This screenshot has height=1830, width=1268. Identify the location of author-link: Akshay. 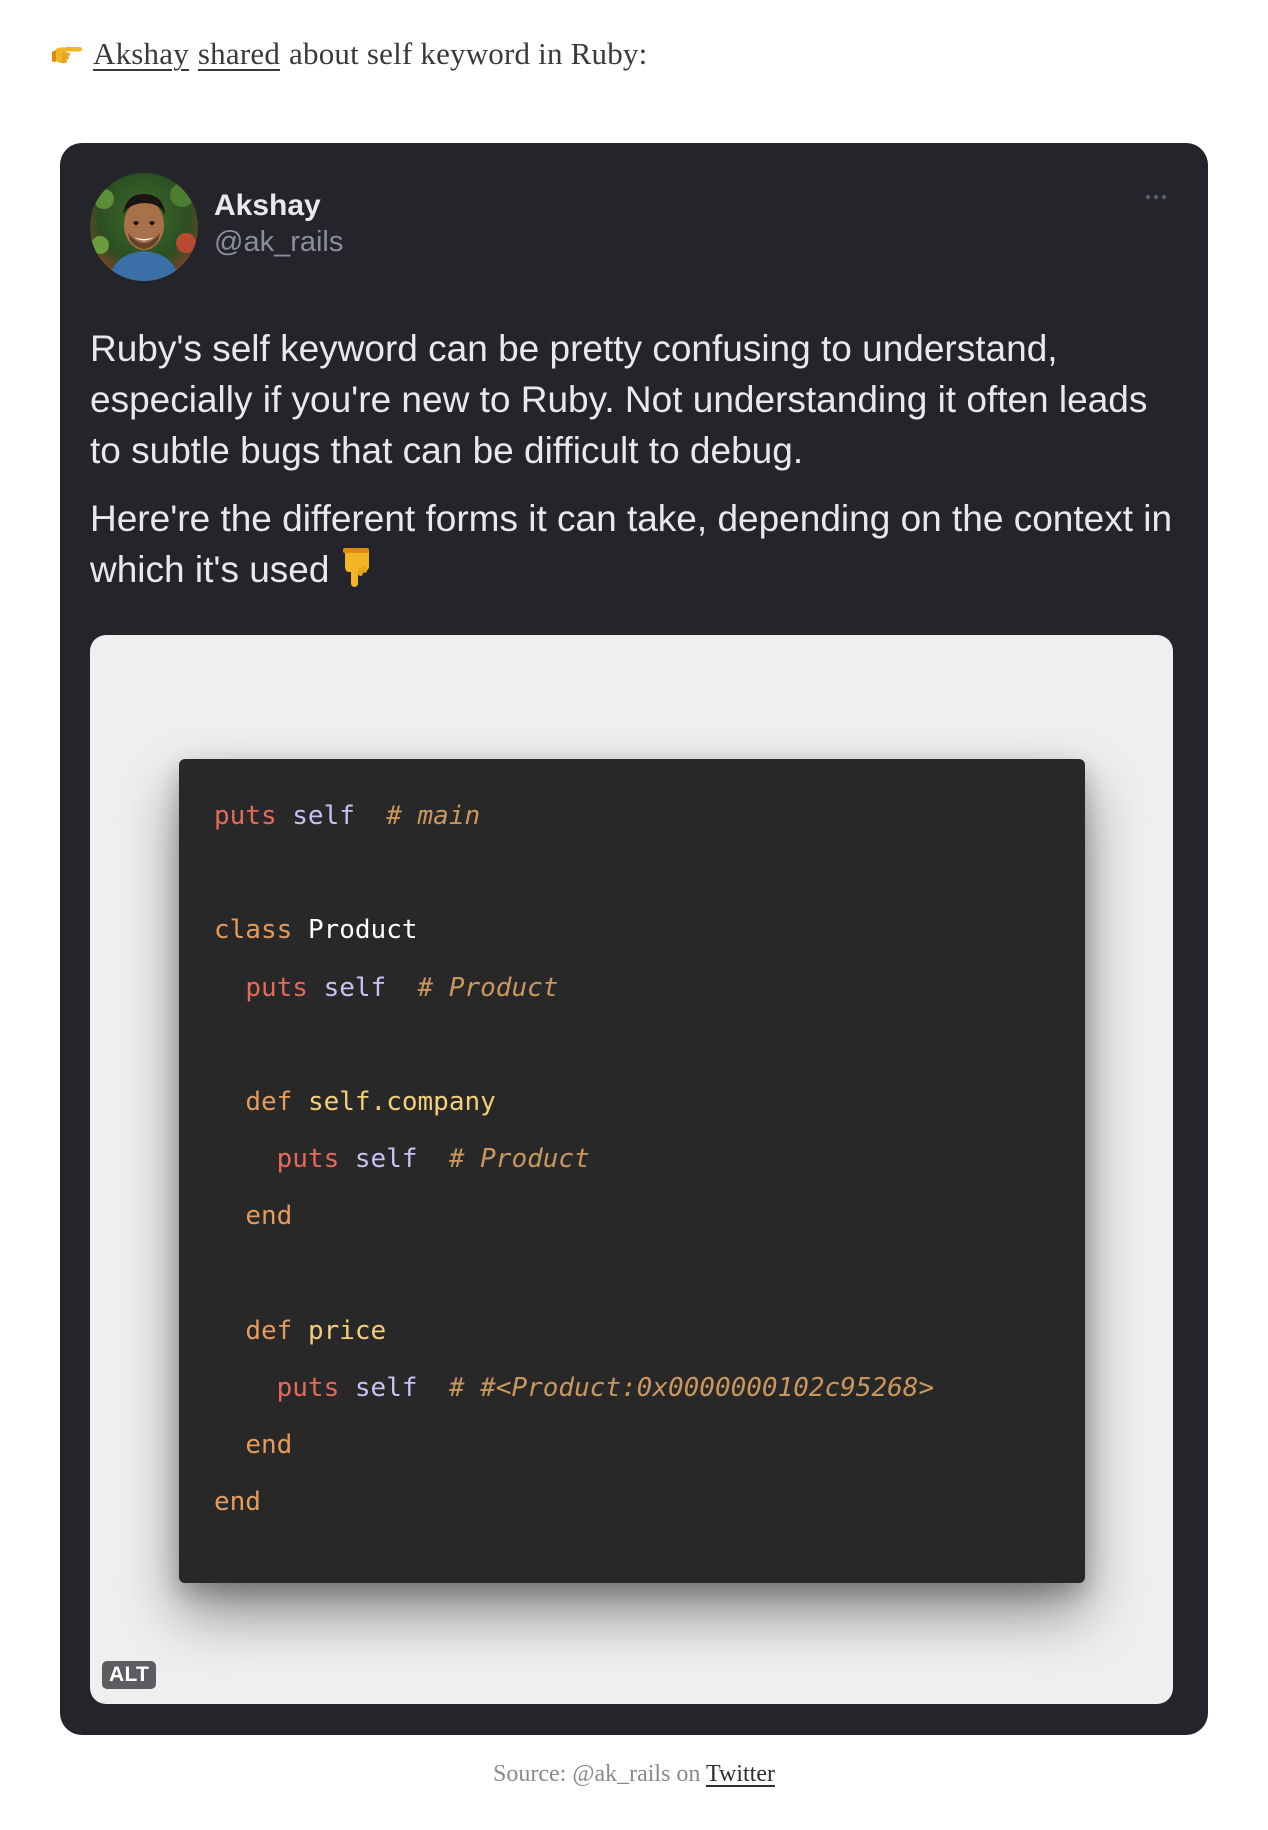
(141, 54).